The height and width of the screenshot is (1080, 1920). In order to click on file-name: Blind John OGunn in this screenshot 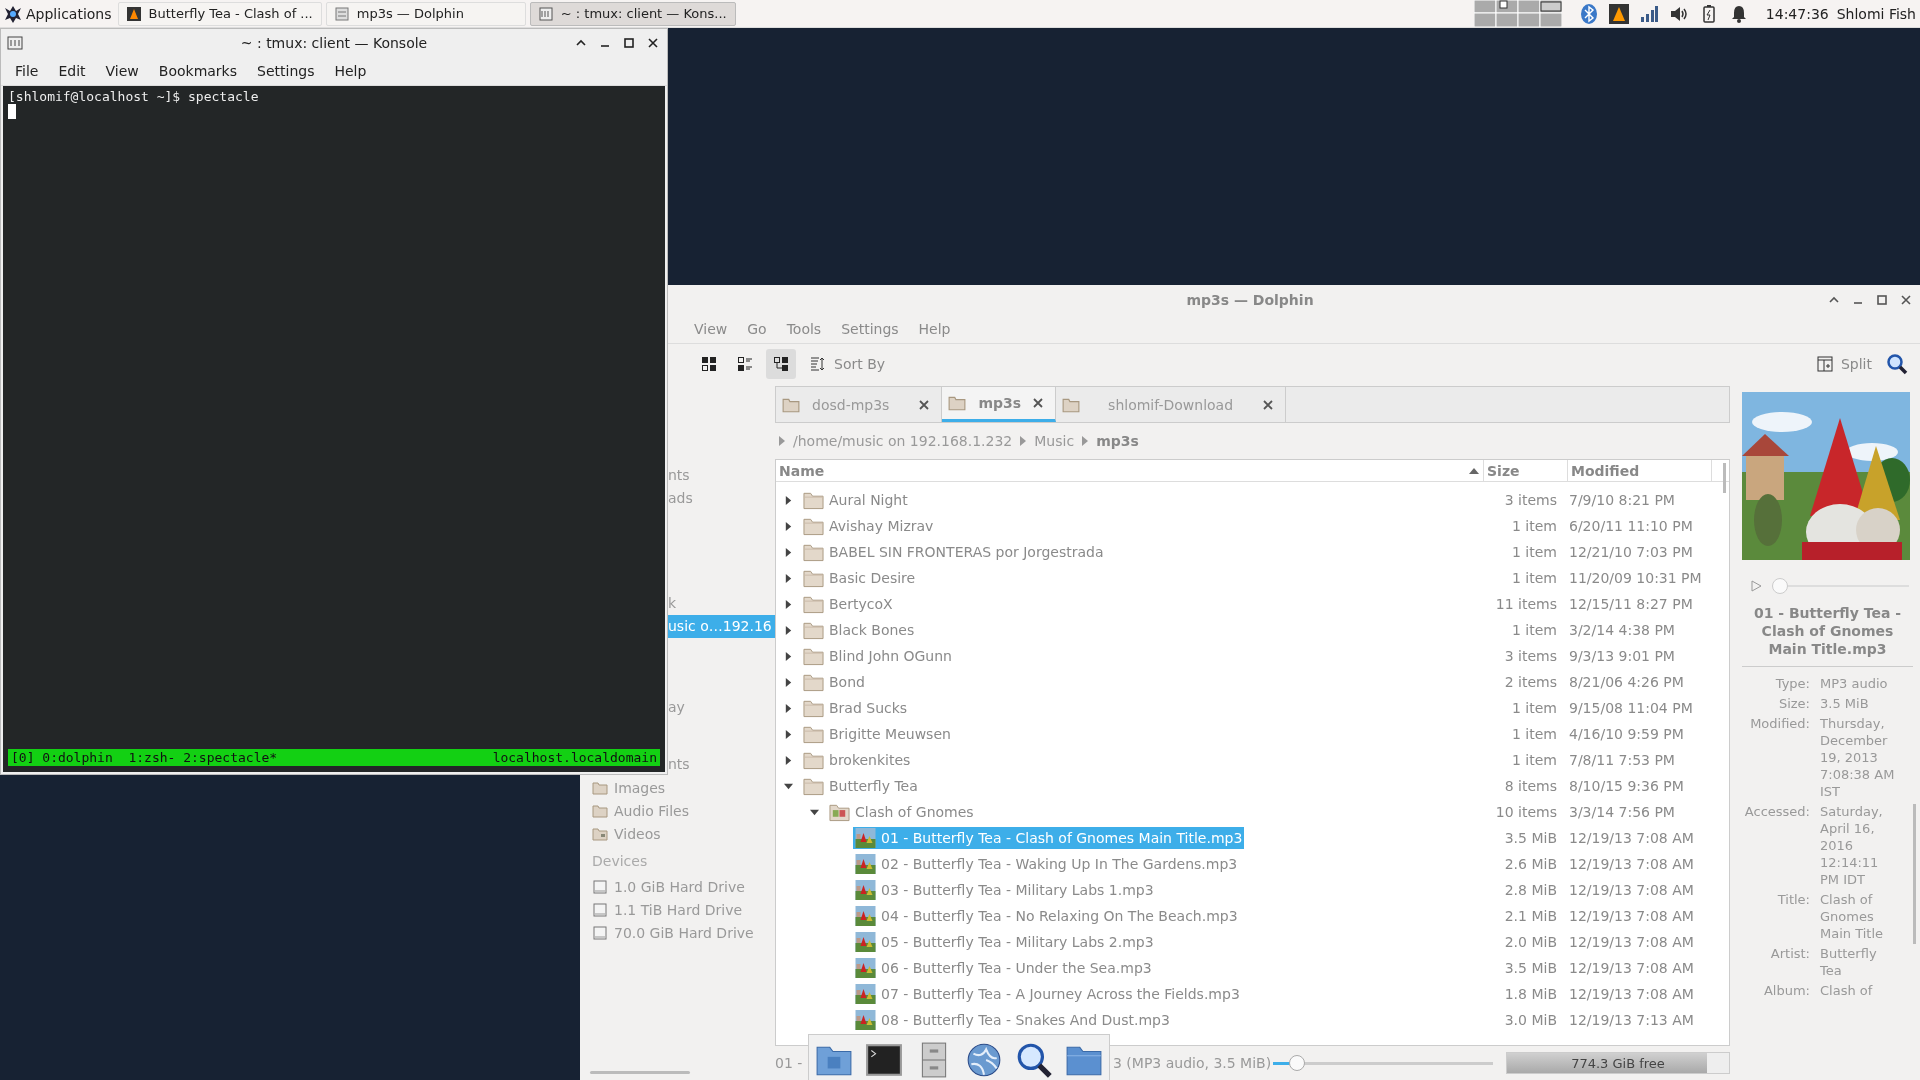, I will do `click(877, 656)`.